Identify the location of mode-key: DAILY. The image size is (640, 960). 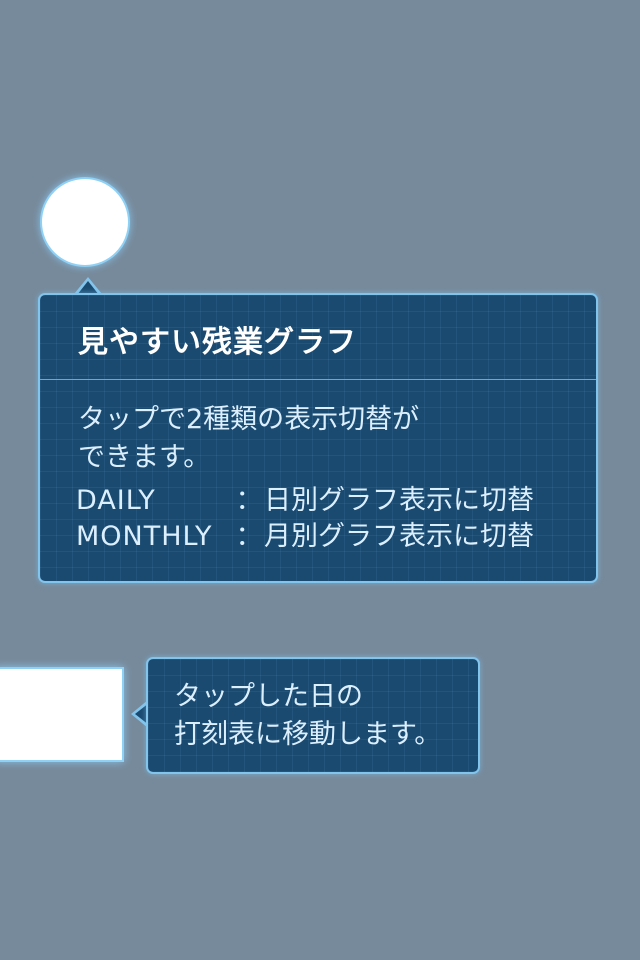
(116, 500).